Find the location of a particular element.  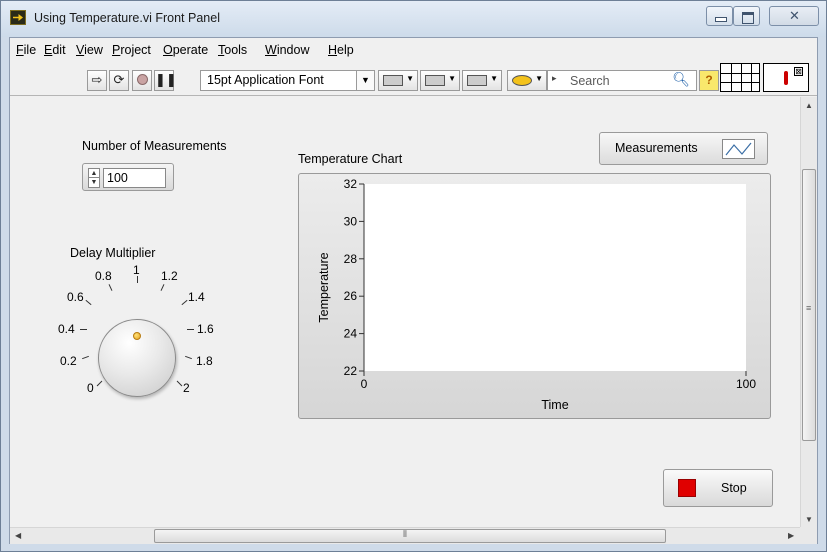

knob-indicator is located at coordinates (137, 336).